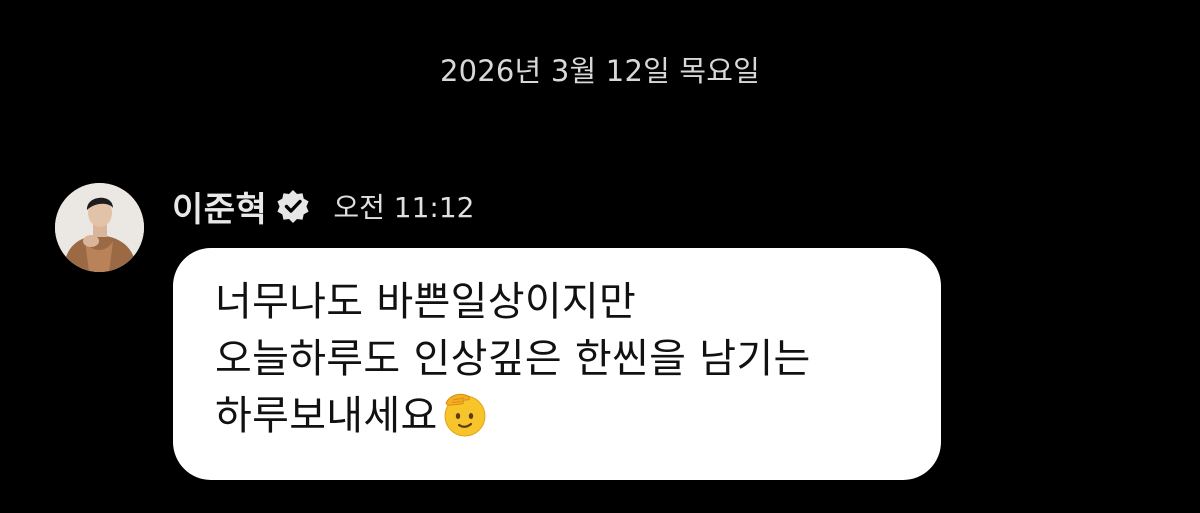 This screenshot has width=1200, height=513. Describe the element at coordinates (326, 416) in the screenshot. I see `message-line-3-text: 하루보내세요` at that location.